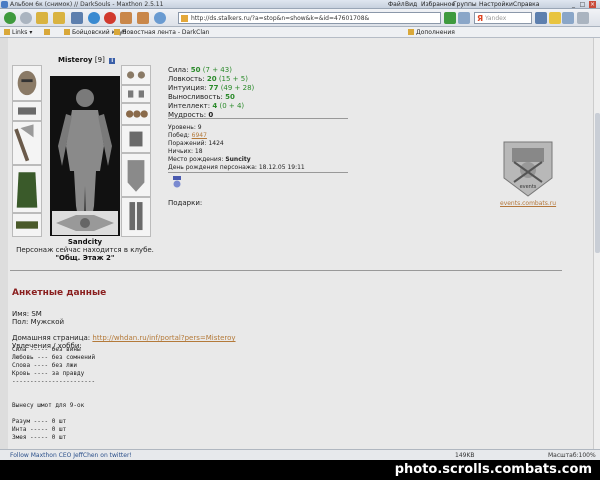 The height and width of the screenshot is (480, 600). Describe the element at coordinates (94, 18) in the screenshot. I see `refresh-icon` at that location.